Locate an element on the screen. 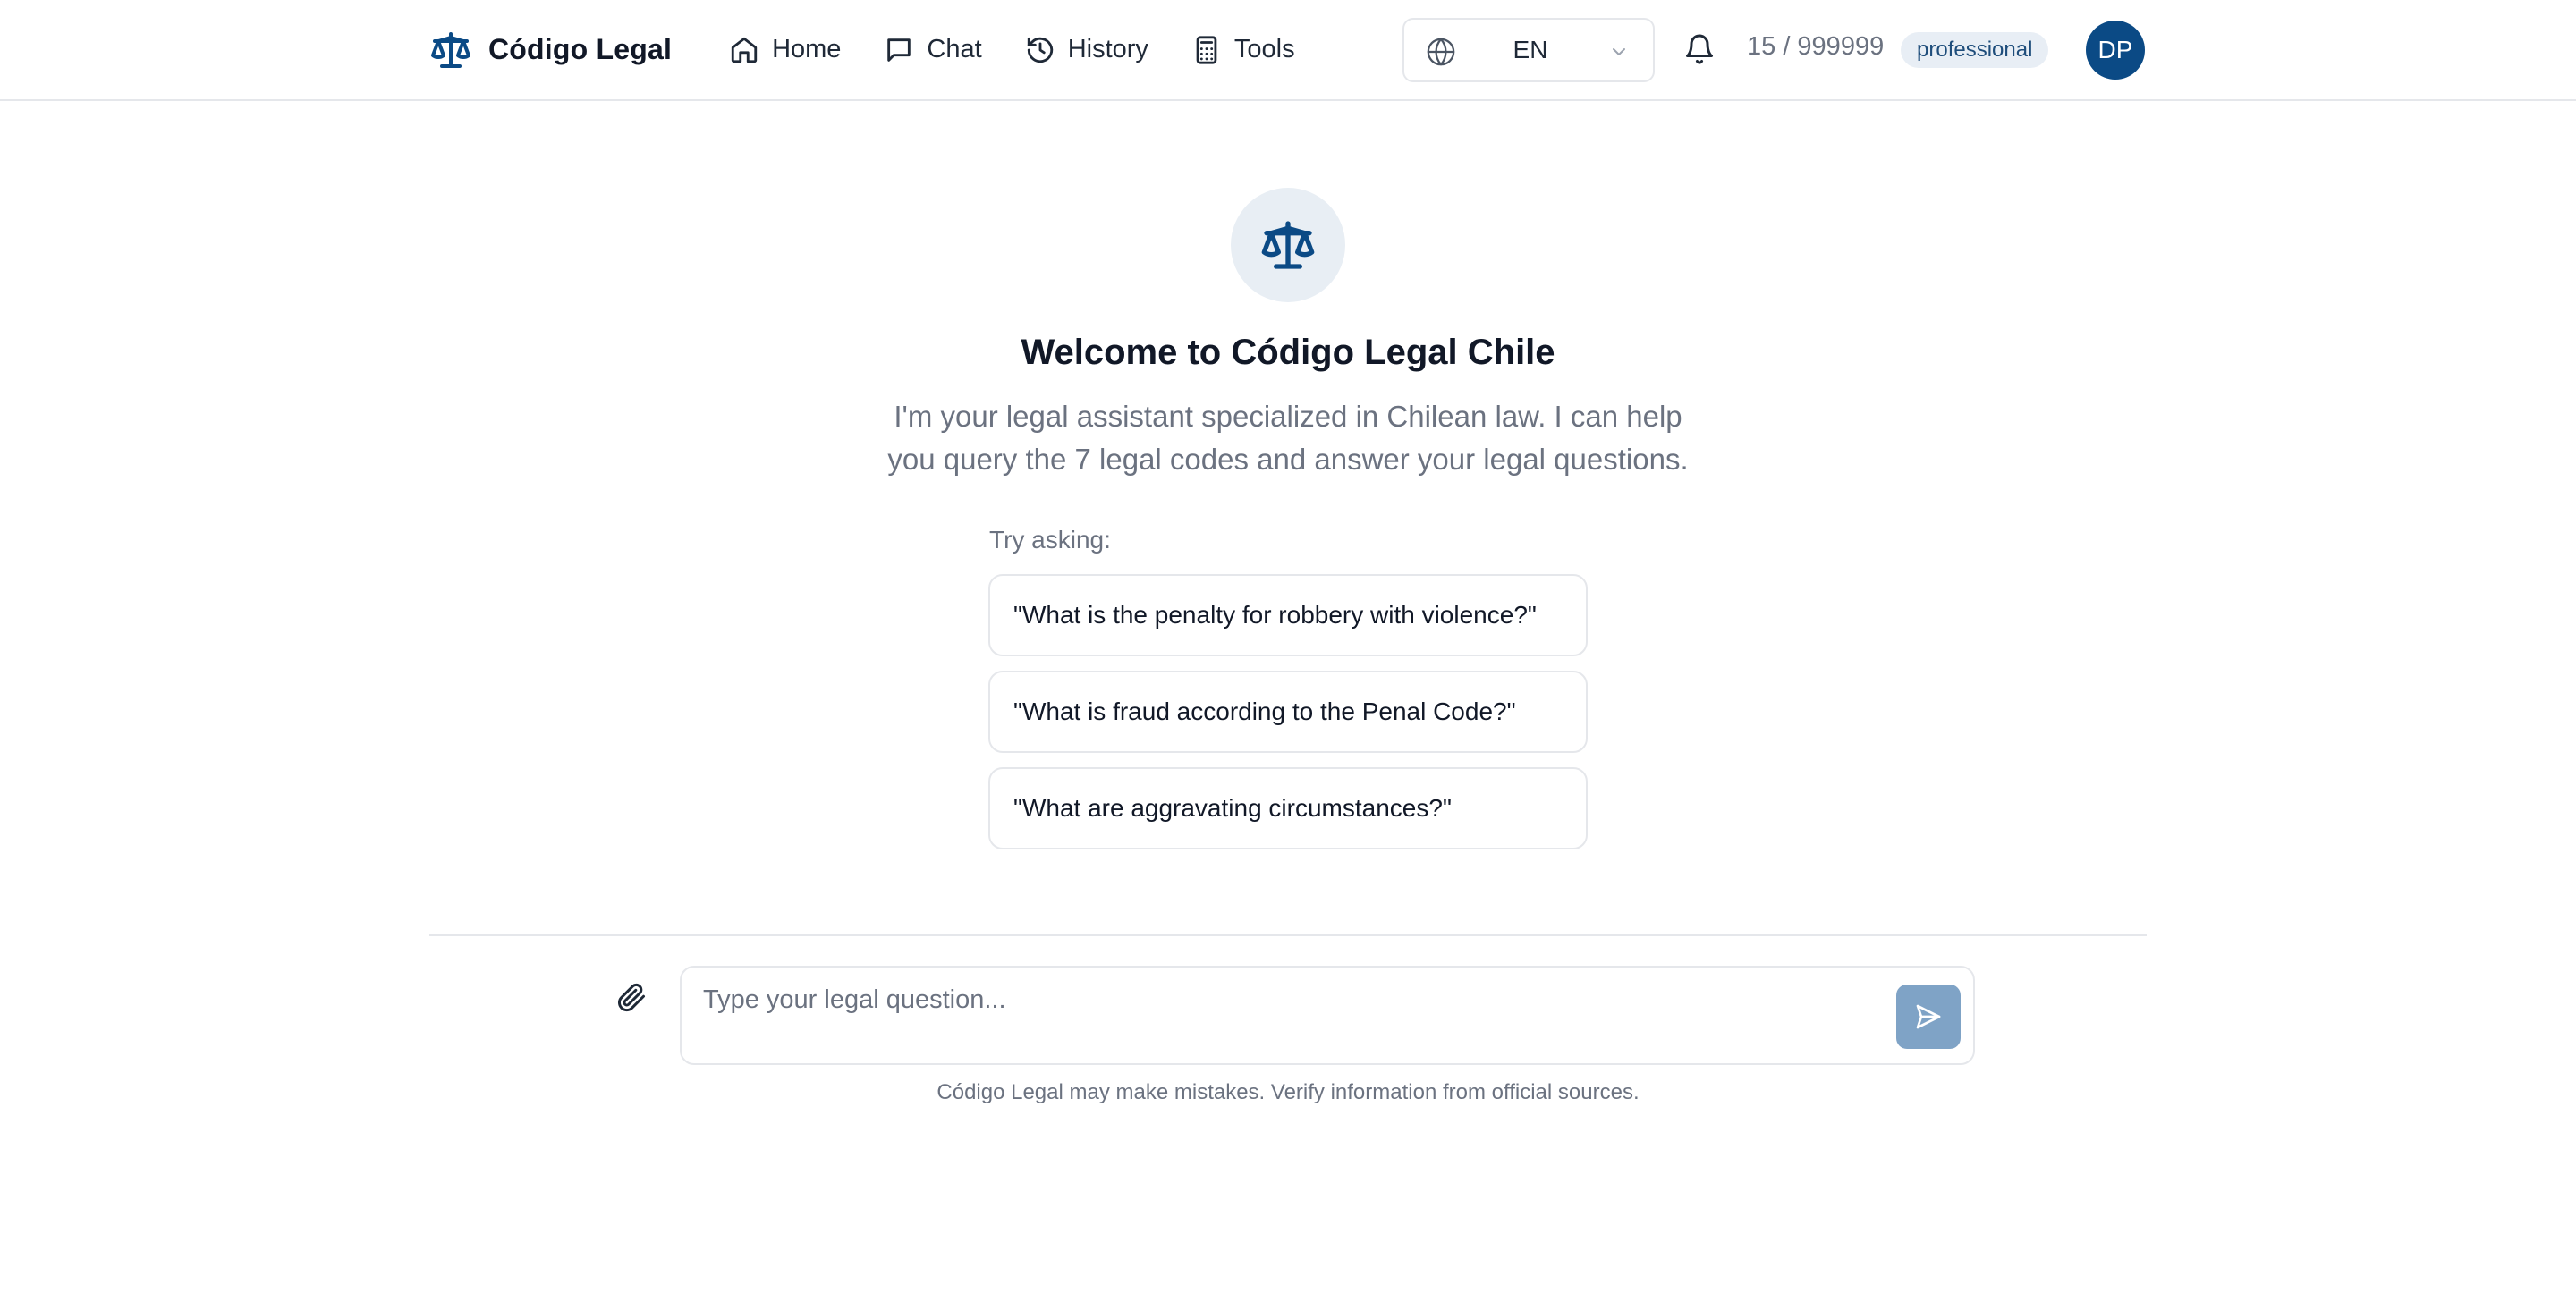 The width and height of the screenshot is (2576, 1293). nav-item-history: History is located at coordinates (1086, 50).